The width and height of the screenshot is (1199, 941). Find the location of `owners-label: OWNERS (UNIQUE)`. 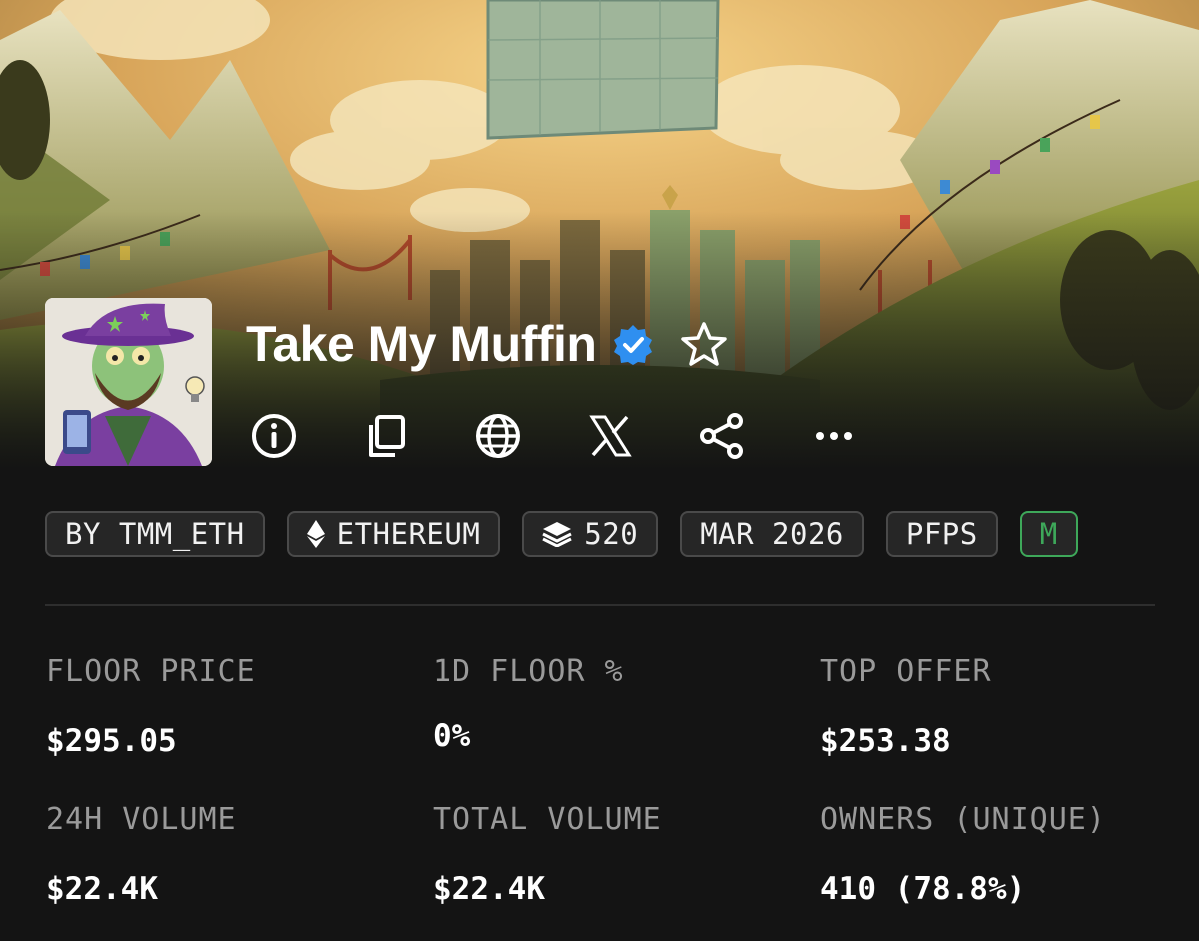

owners-label: OWNERS (UNIQUE) is located at coordinates (963, 819).